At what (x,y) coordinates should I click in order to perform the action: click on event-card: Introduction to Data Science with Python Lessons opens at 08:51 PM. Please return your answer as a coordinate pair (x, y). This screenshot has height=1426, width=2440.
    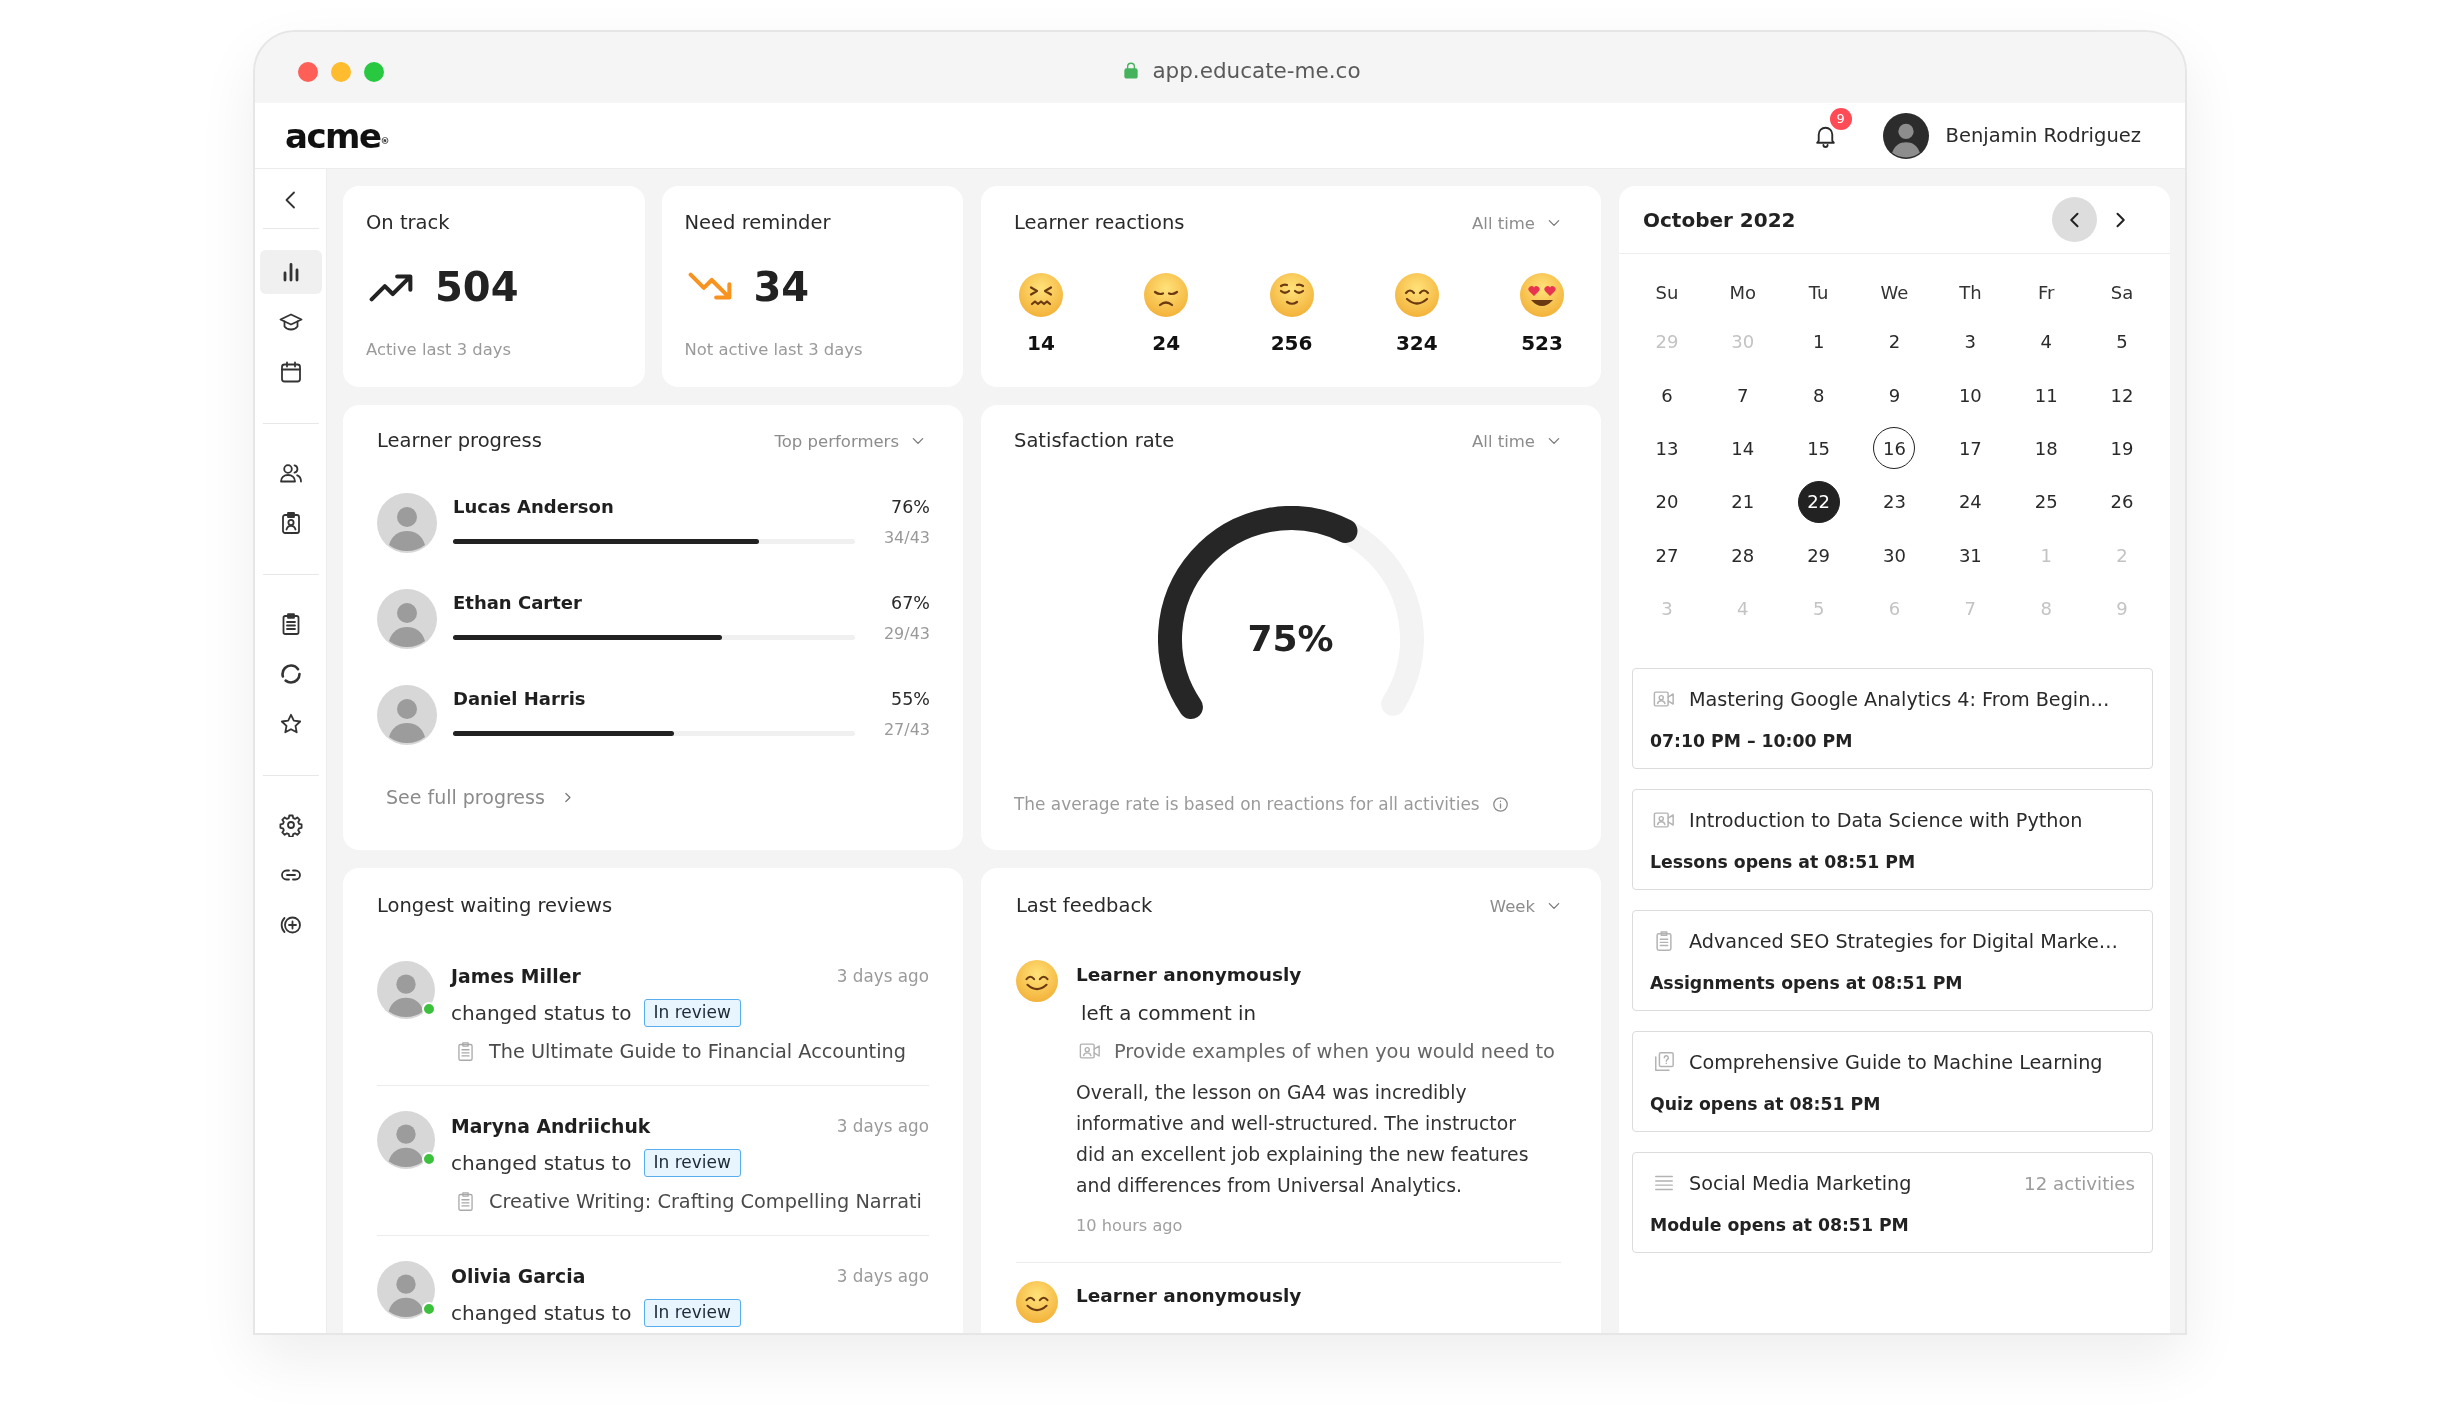
    Looking at the image, I should click on (1892, 840).